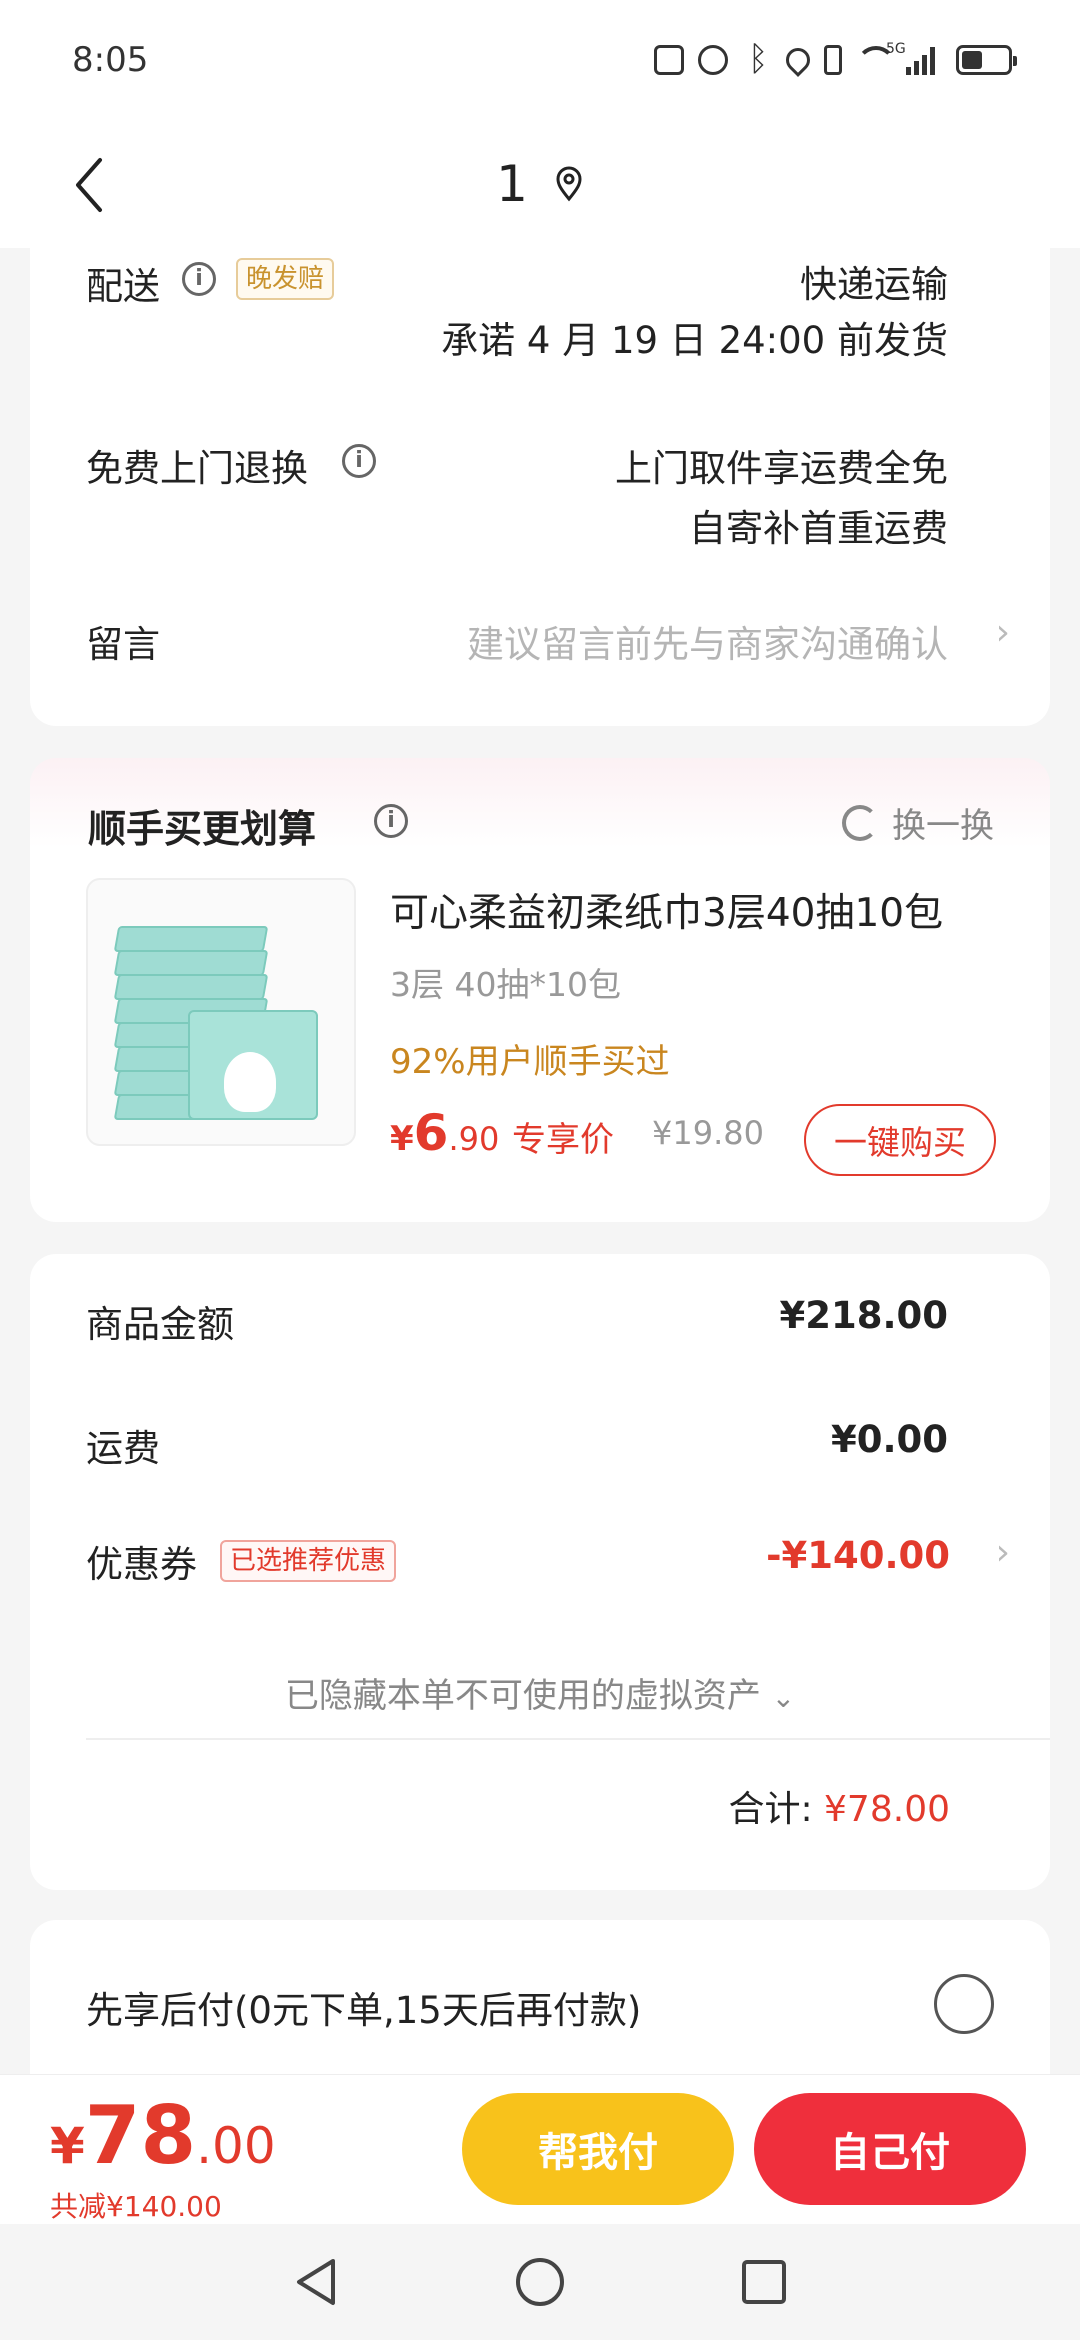 The image size is (1080, 2340). I want to click on goods-amount-label: 商品金额, so click(160, 1324).